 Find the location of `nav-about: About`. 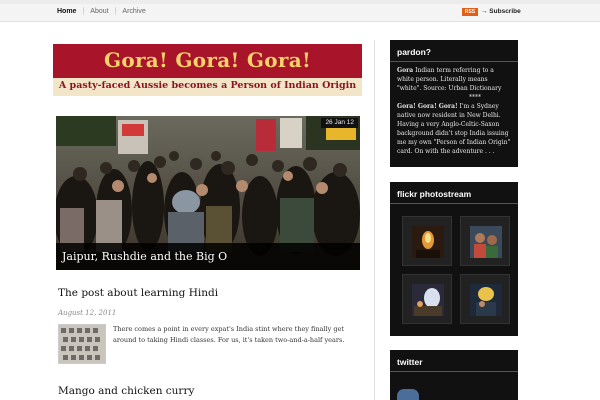

nav-about: About is located at coordinates (99, 11).